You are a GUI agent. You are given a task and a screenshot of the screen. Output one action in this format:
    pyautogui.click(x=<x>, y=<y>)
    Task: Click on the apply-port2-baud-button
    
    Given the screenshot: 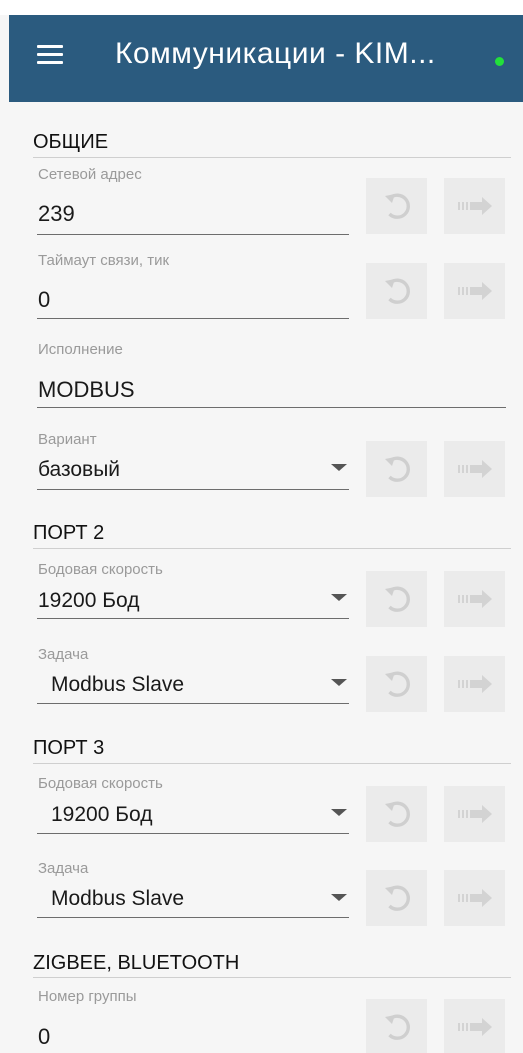 What is the action you would take?
    pyautogui.click(x=474, y=599)
    